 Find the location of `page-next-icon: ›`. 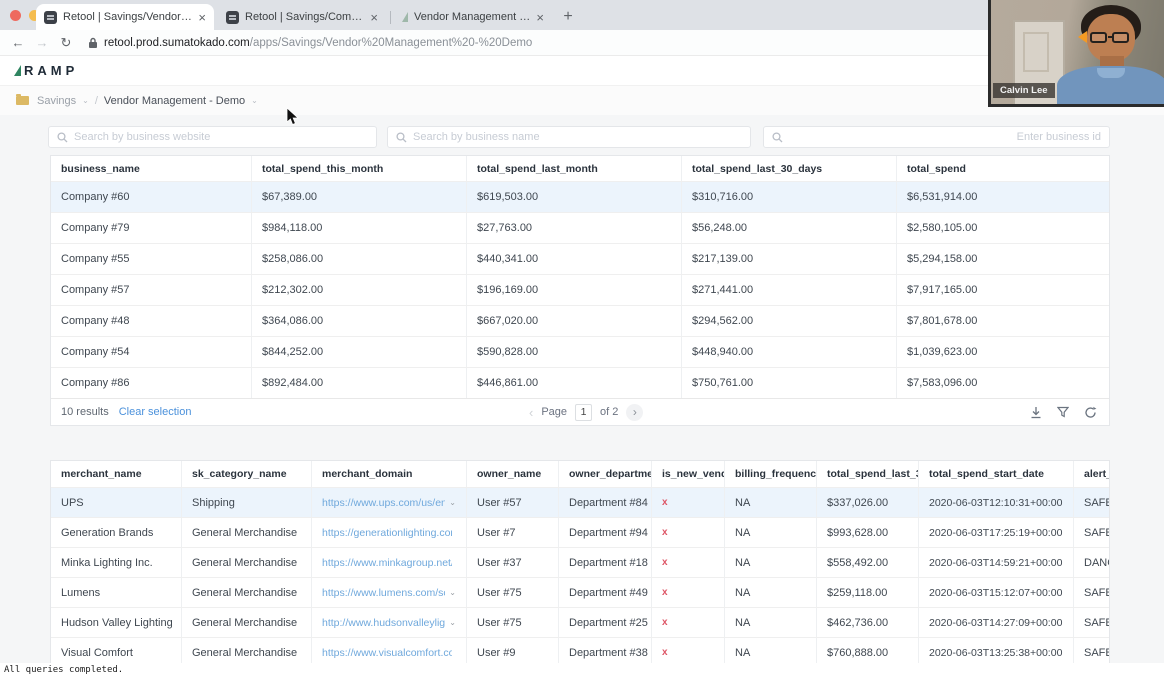

page-next-icon: › is located at coordinates (635, 412).